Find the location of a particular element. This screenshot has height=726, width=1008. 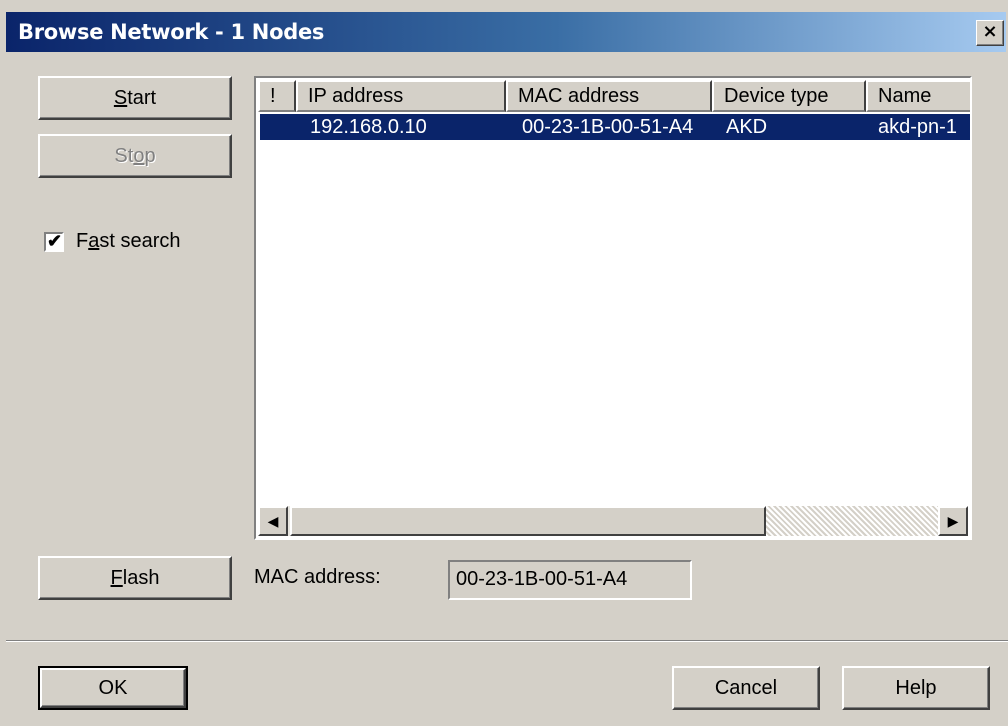

help-button: Help is located at coordinates (916, 688).